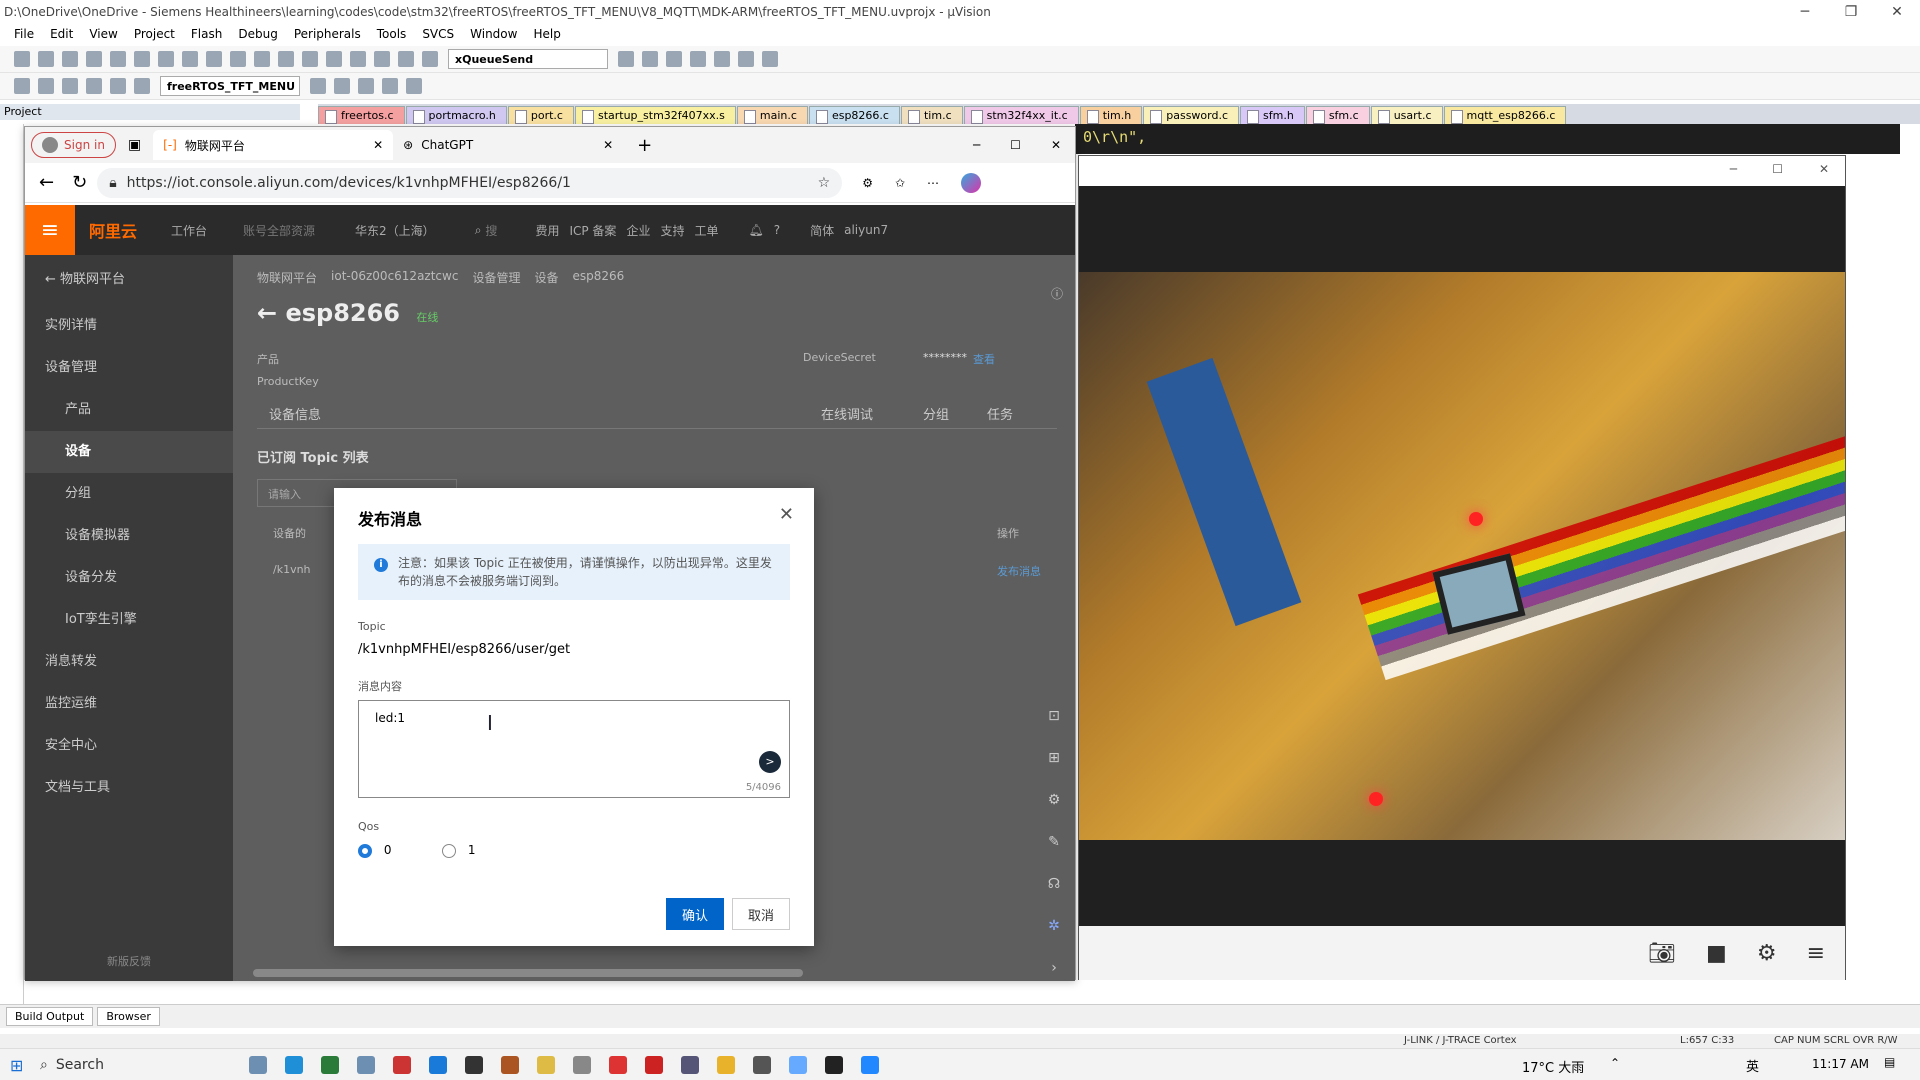 This screenshot has width=1920, height=1080. I want to click on favorite-star-icon: ☆, so click(824, 183).